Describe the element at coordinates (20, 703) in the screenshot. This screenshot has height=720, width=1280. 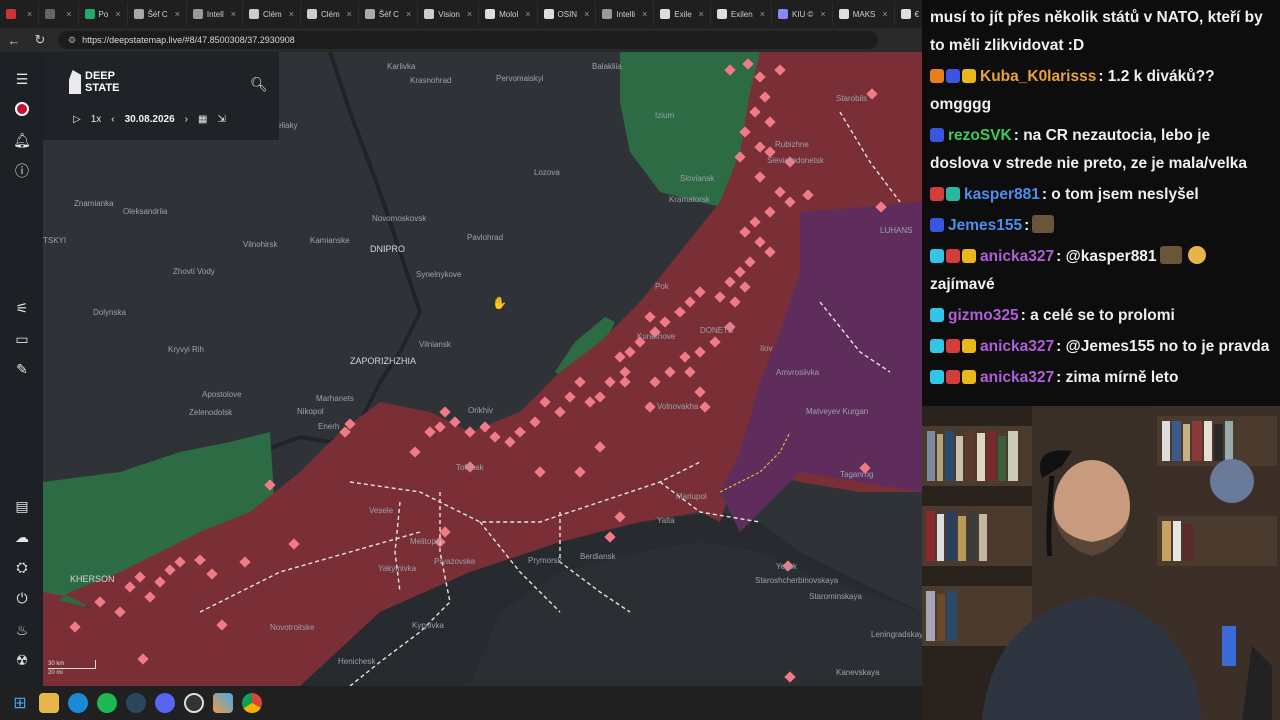
I see `windows-start-icon: ⊞` at that location.